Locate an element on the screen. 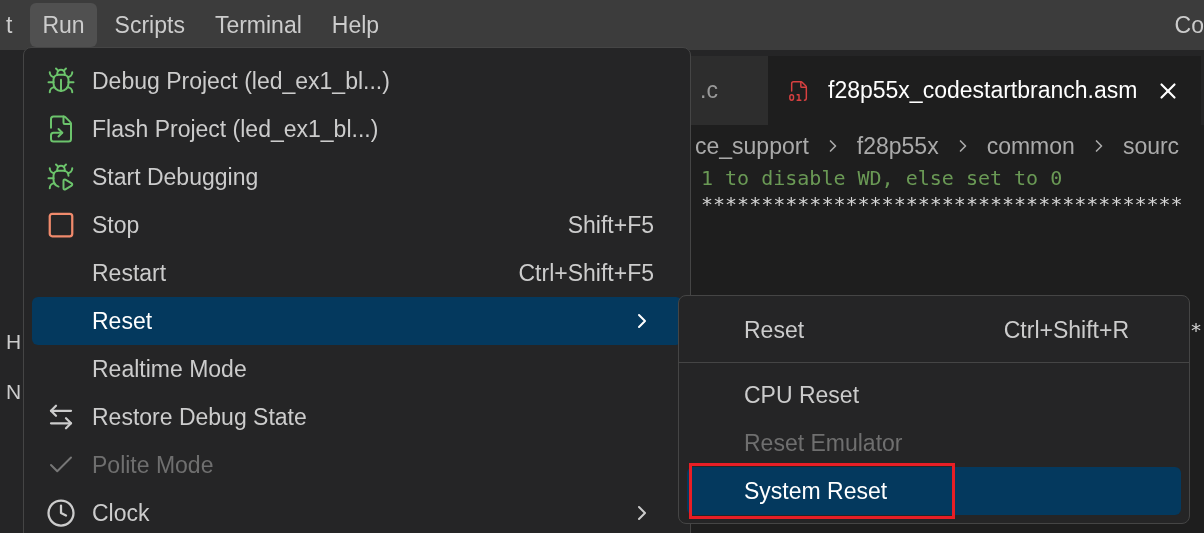 This screenshot has height=533, width=1204. menu-item: Restore Debug State is located at coordinates (357, 417).